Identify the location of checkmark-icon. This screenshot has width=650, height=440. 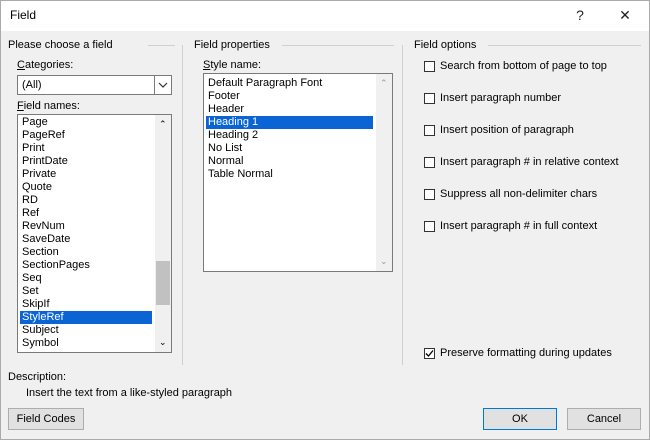
(429, 353).